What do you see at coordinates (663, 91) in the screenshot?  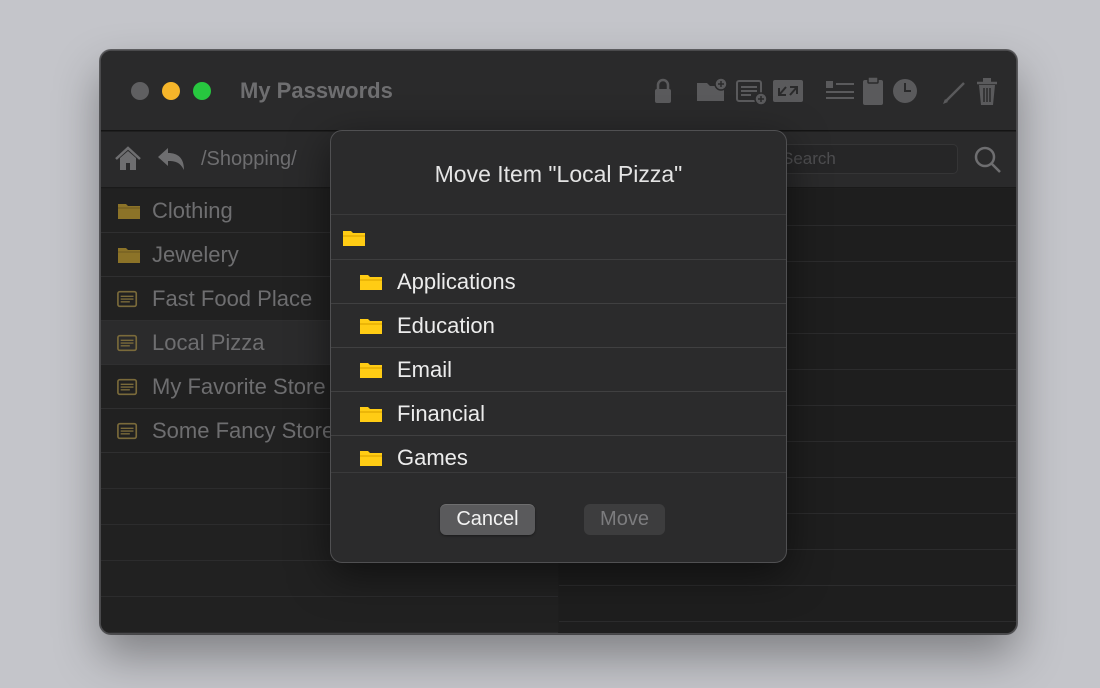 I see `lock-icon` at bounding box center [663, 91].